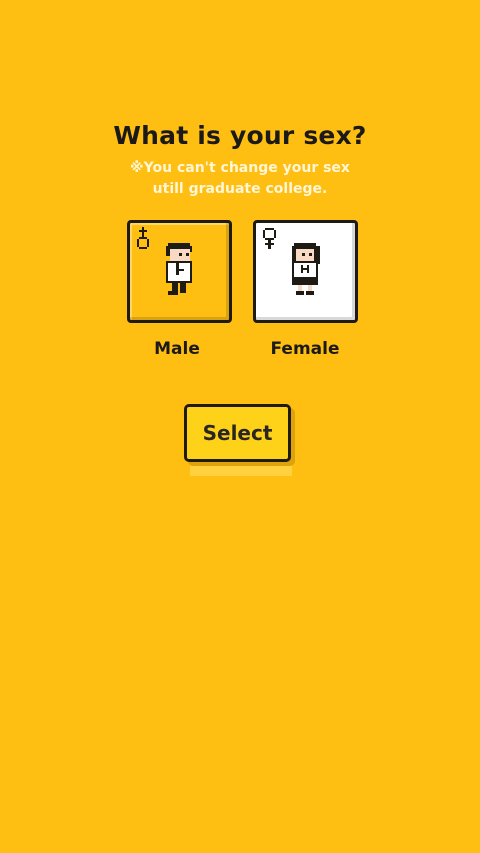 Image resolution: width=480 pixels, height=853 pixels. I want to click on male-symbol-icon, so click(143, 238).